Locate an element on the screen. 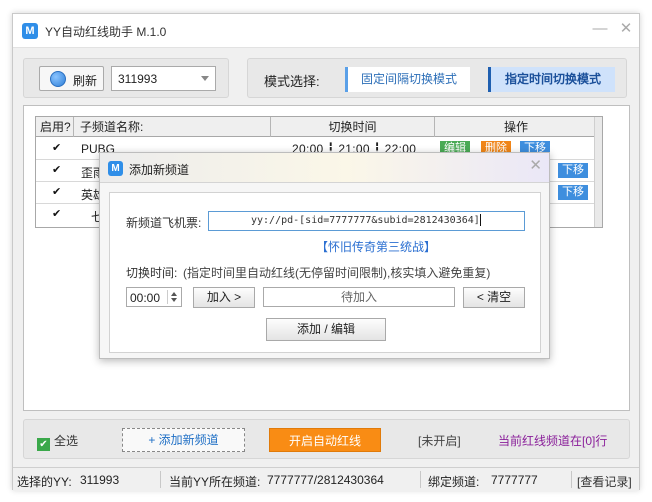 This screenshot has width=652, height=502. refresh-label: 刷新 is located at coordinates (85, 81).